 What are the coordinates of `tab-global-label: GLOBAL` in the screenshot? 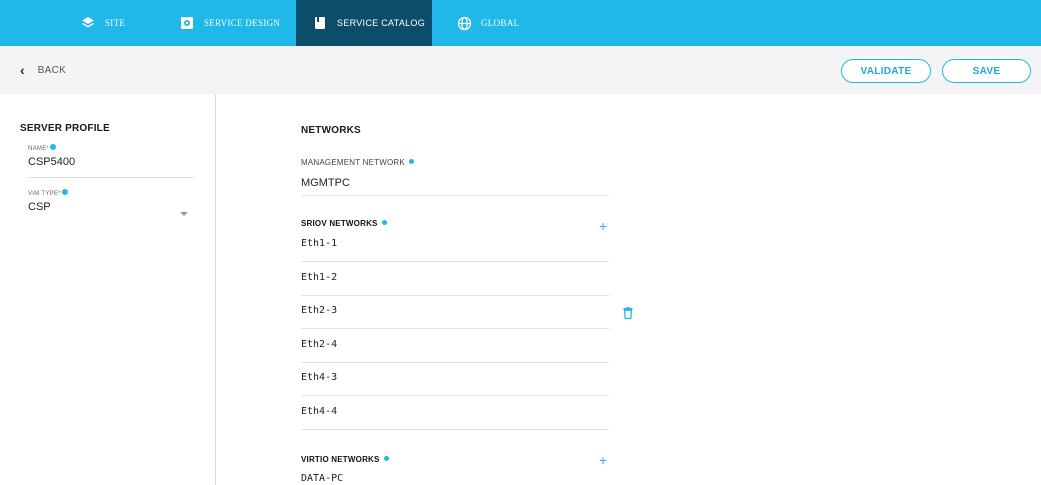 It's located at (500, 23).